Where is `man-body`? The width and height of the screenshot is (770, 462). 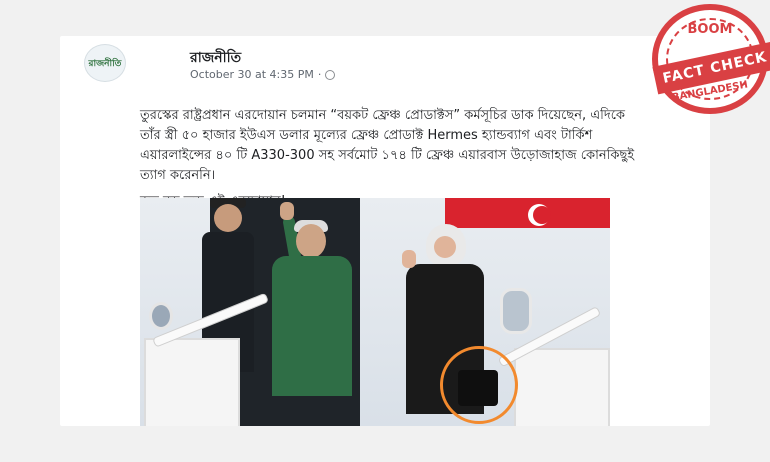
man-body is located at coordinates (312, 326).